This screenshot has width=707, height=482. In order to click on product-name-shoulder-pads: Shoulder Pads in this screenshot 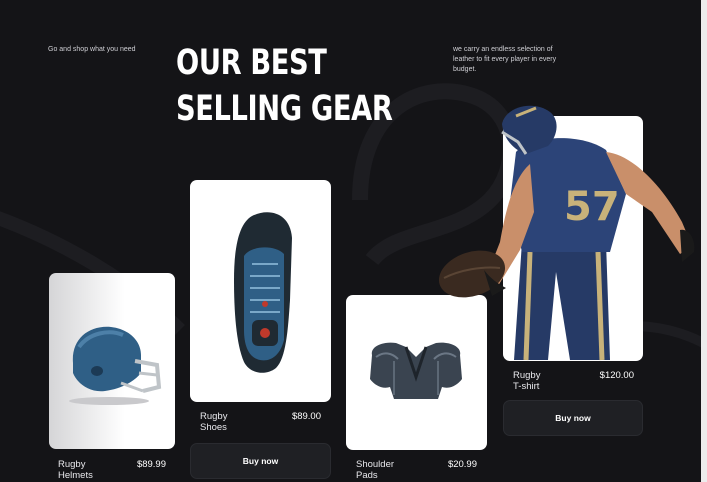, I will do `click(386, 470)`.